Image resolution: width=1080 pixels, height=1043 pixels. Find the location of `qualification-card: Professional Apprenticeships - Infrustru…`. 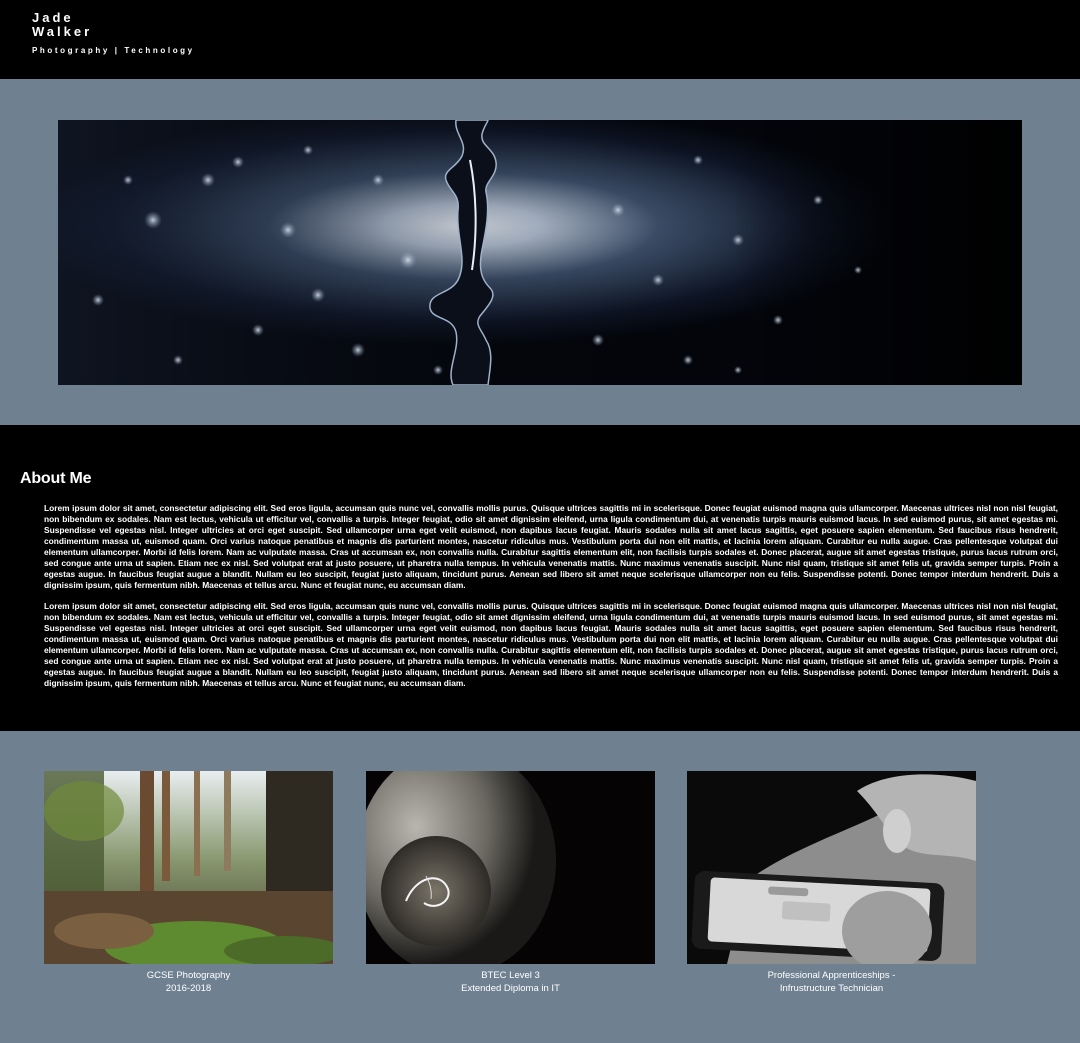

qualification-card: Professional Apprenticeships - Infrustru… is located at coordinates (831, 883).